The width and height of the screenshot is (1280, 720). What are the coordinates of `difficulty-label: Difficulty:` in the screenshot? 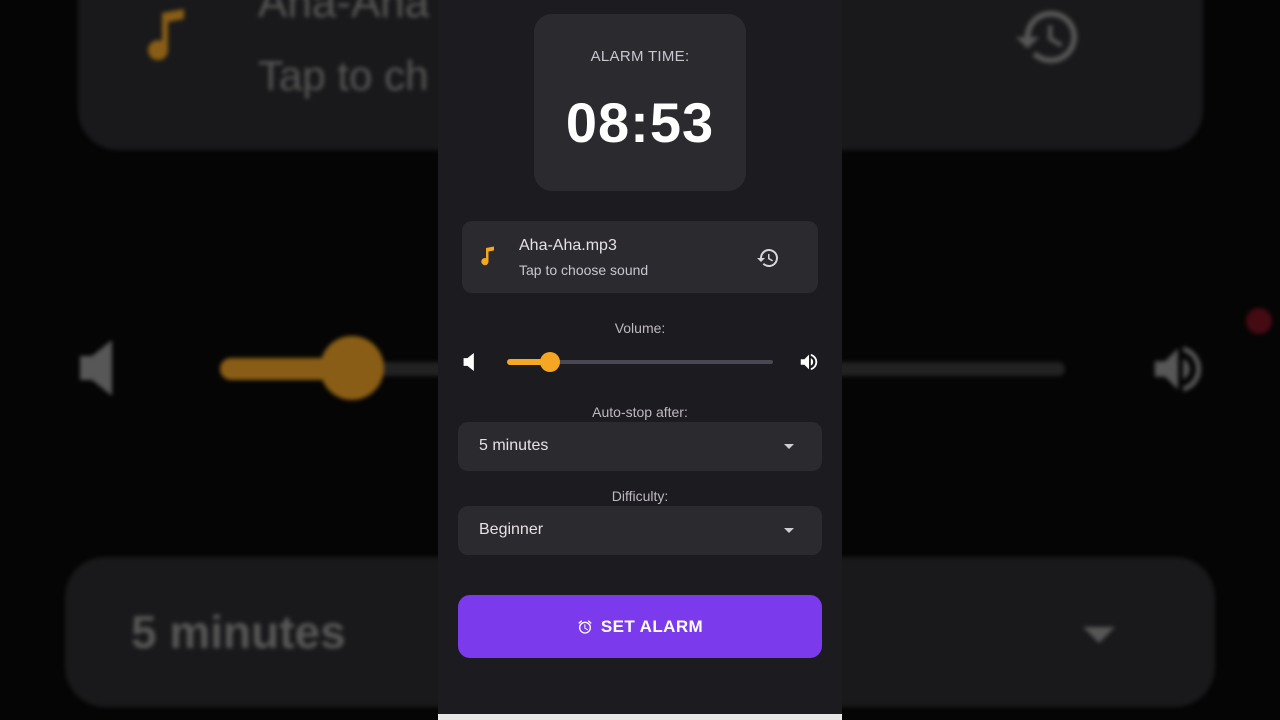 It's located at (640, 496).